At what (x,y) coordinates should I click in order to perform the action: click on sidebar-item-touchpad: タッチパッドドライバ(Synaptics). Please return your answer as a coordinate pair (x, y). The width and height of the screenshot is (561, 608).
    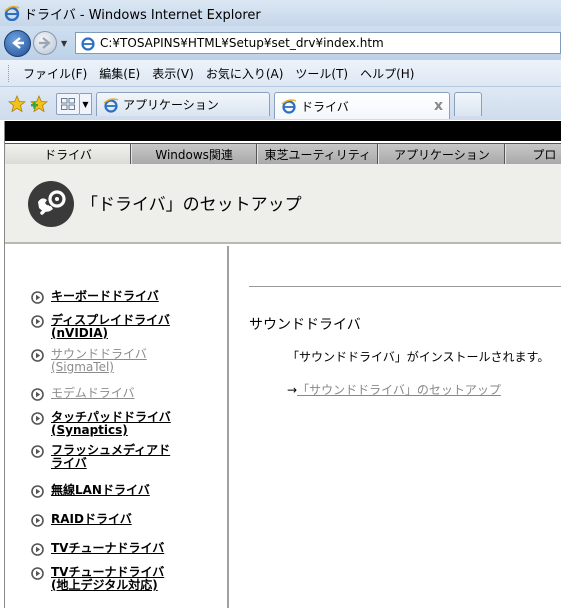
    Looking at the image, I should click on (106, 424).